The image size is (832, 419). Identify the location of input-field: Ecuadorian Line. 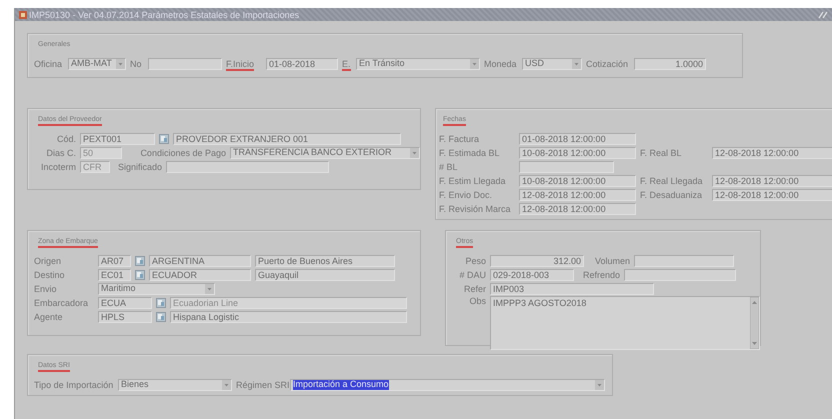
(288, 302).